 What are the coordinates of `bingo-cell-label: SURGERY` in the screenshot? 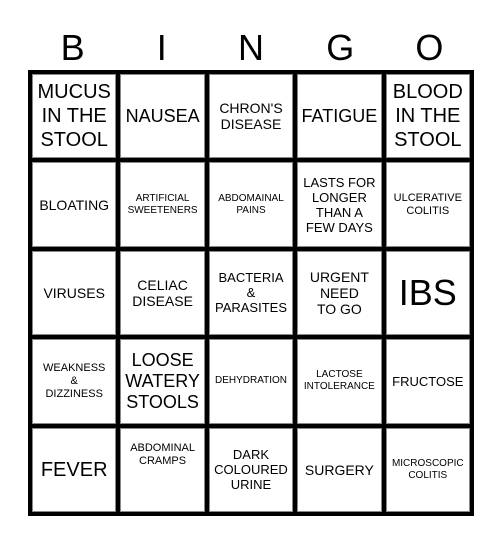 It's located at (339, 469).